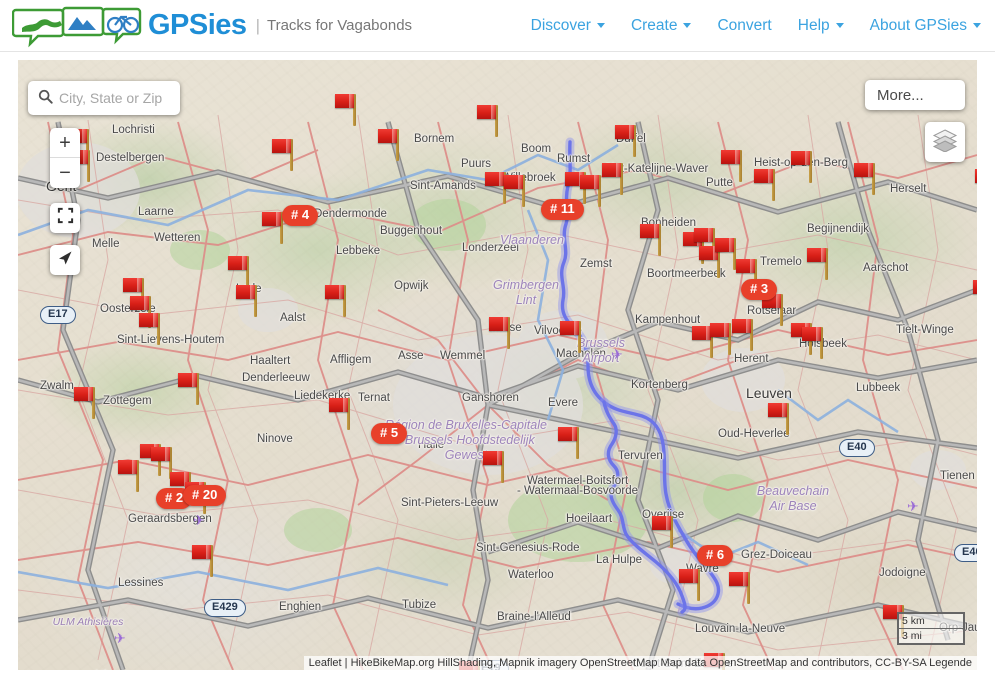 The width and height of the screenshot is (995, 680). Describe the element at coordinates (45, 98) in the screenshot. I see `search-icon` at that location.